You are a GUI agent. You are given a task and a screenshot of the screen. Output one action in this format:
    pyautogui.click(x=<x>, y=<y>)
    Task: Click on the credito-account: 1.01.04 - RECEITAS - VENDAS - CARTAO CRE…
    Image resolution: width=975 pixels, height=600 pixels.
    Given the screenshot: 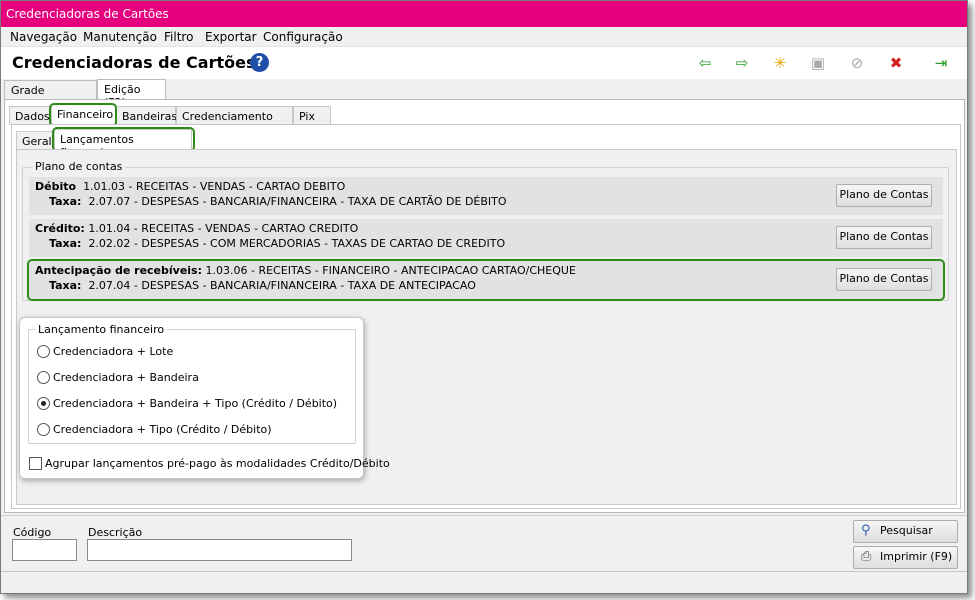 What is the action you would take?
    pyautogui.click(x=223, y=228)
    